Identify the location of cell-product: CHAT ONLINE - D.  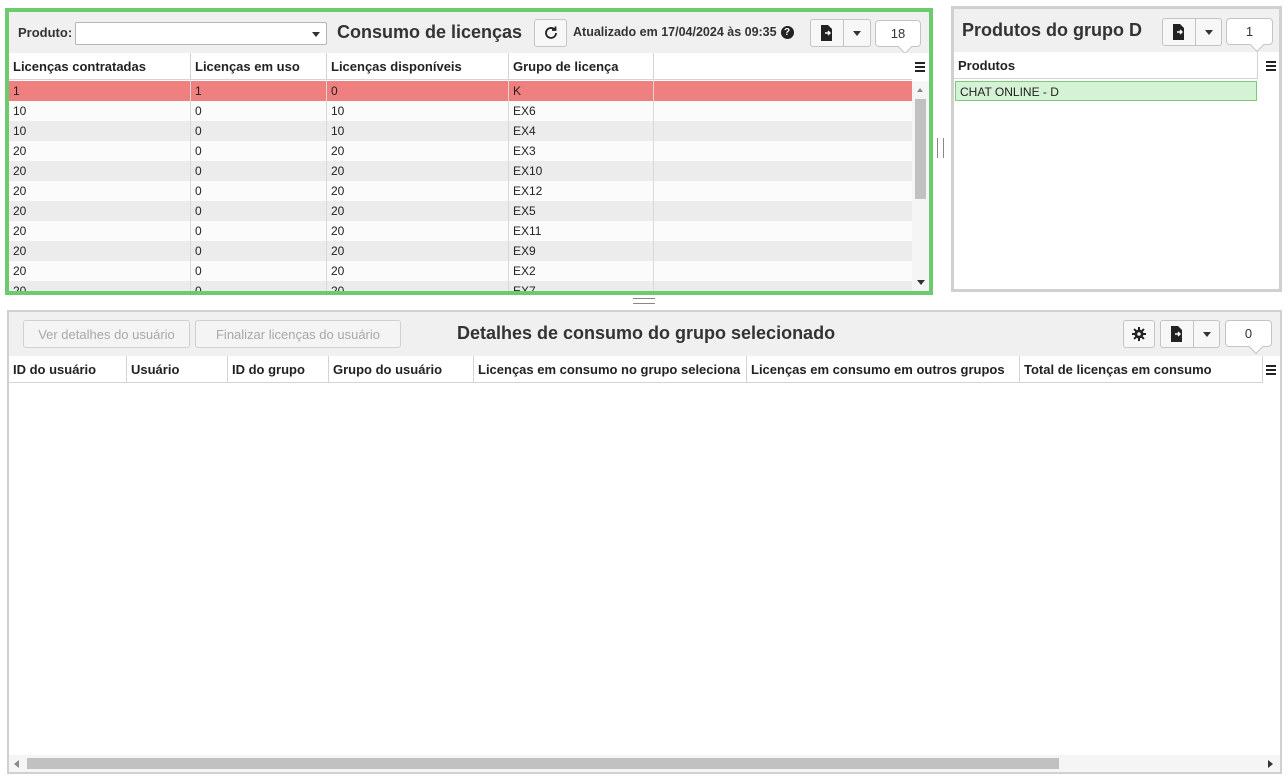
(1009, 92).